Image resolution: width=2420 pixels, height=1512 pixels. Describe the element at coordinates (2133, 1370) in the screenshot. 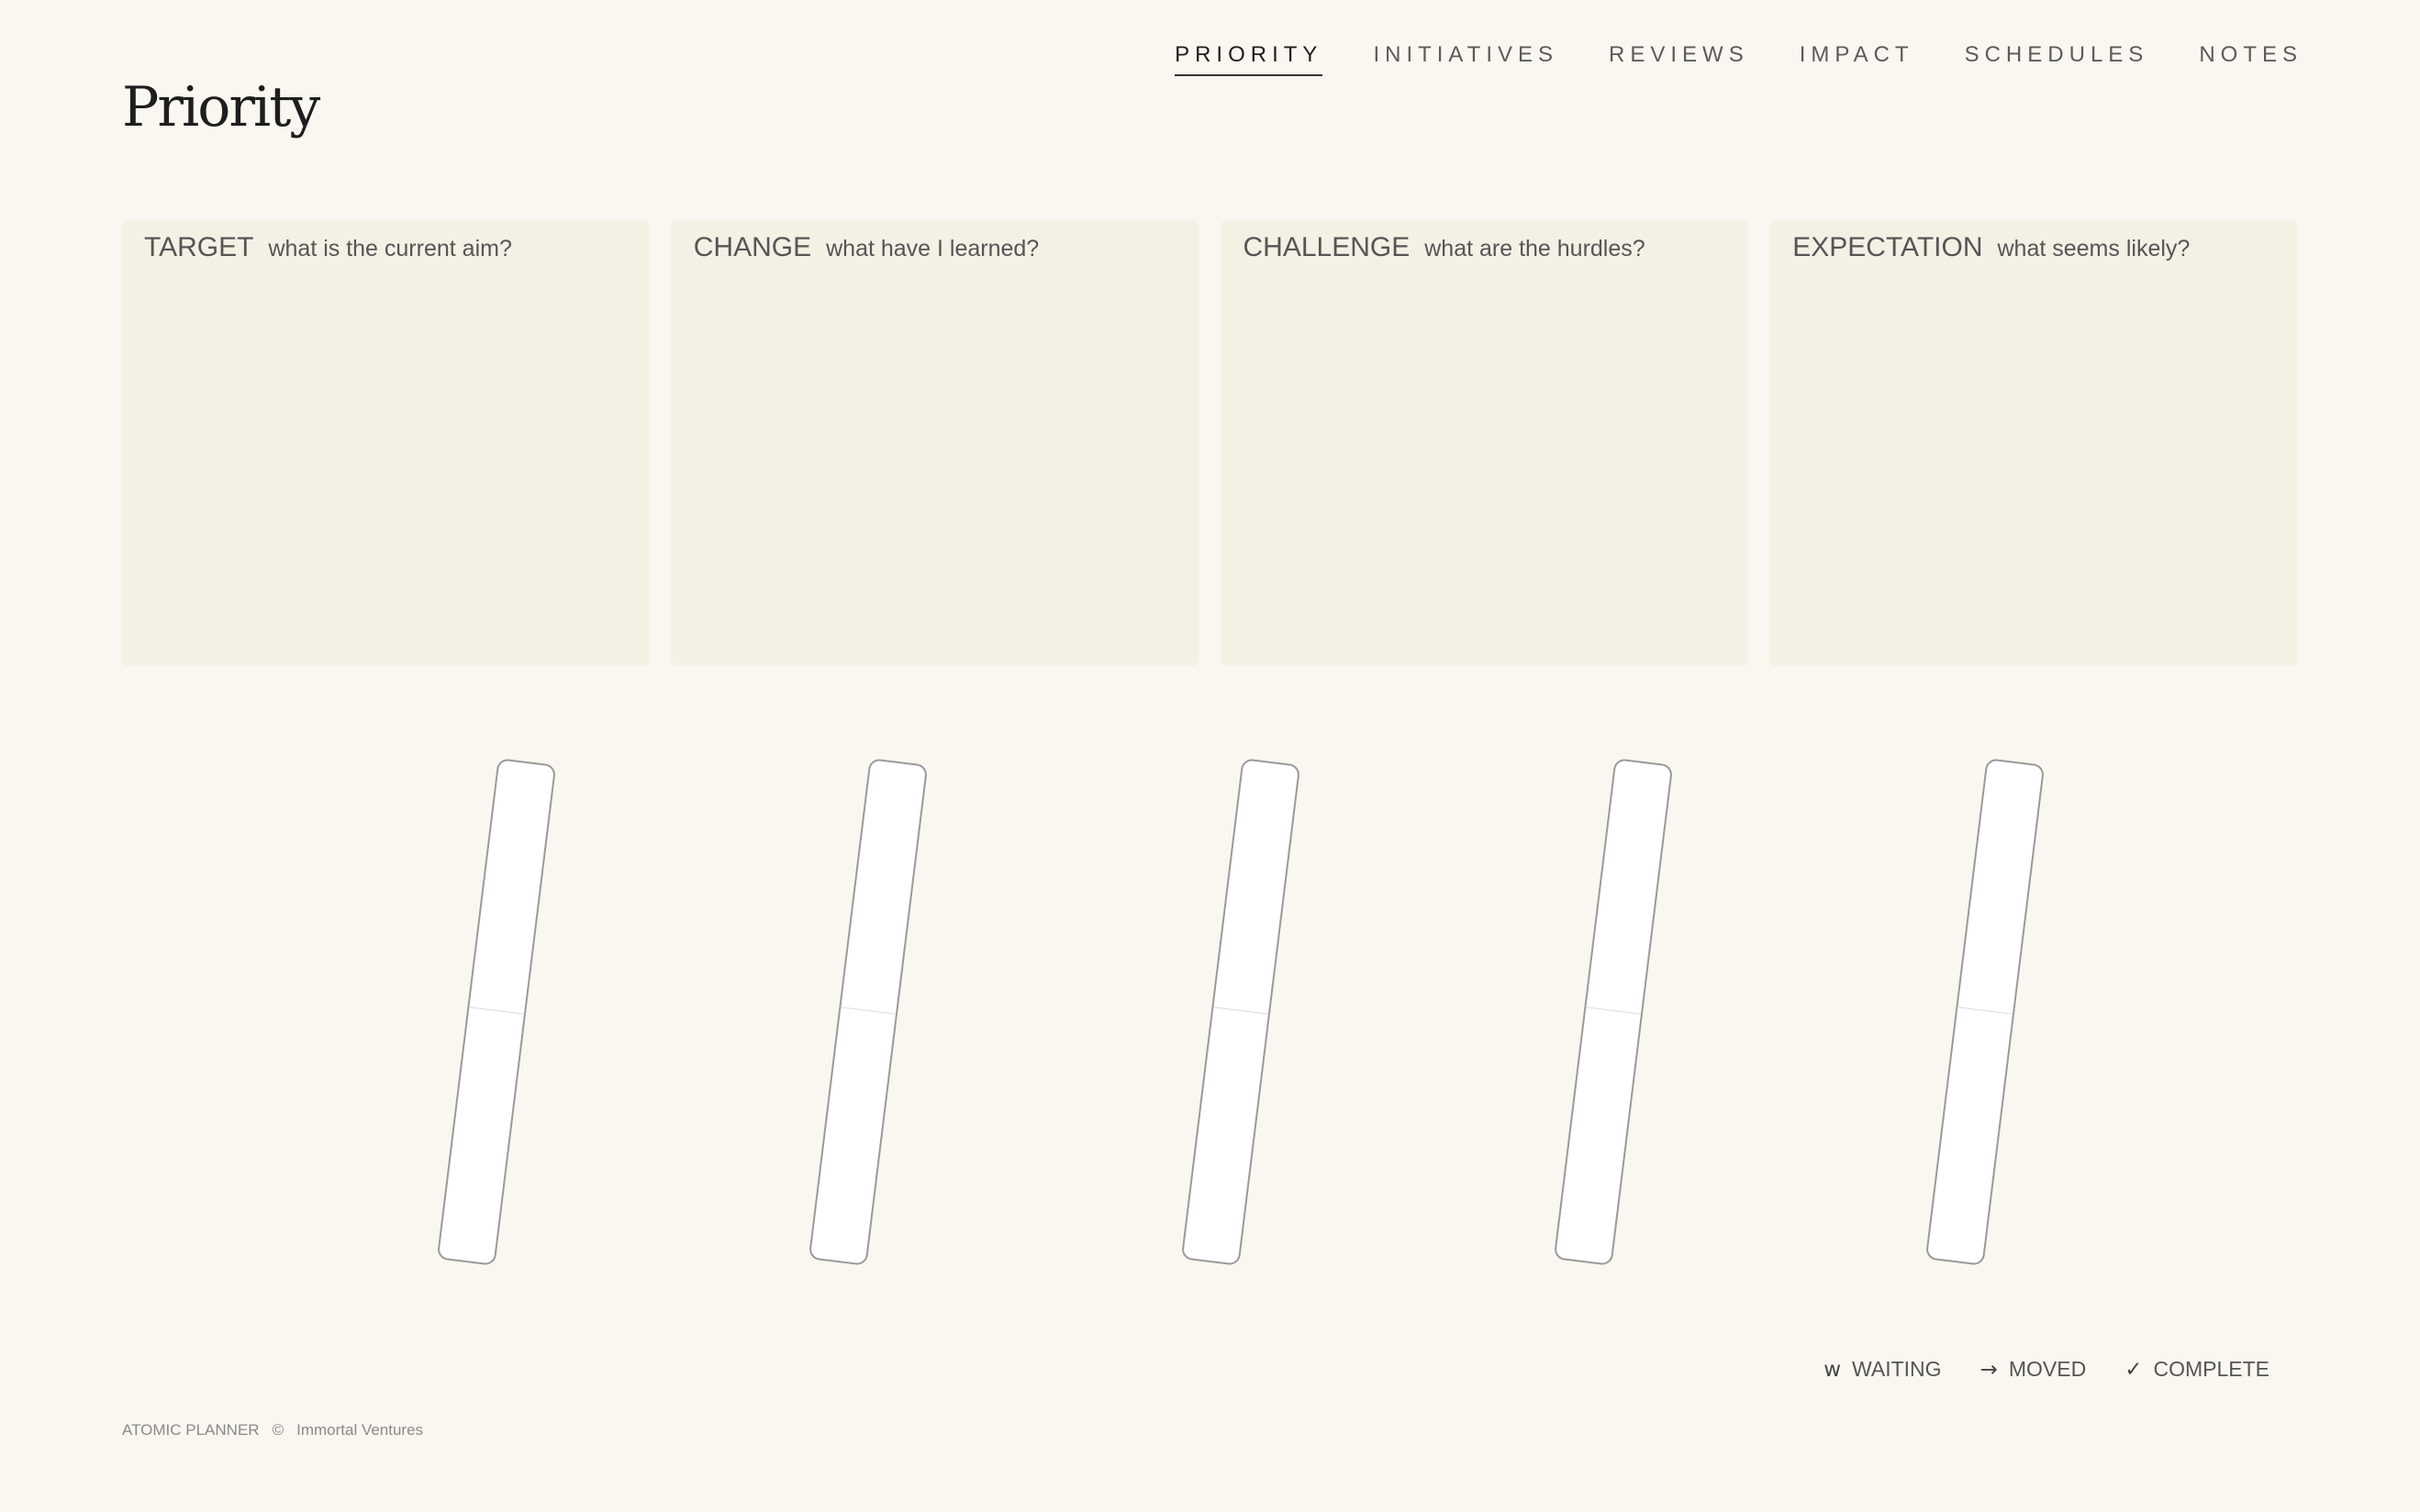

I see `checkmark-icon: ✓` at that location.